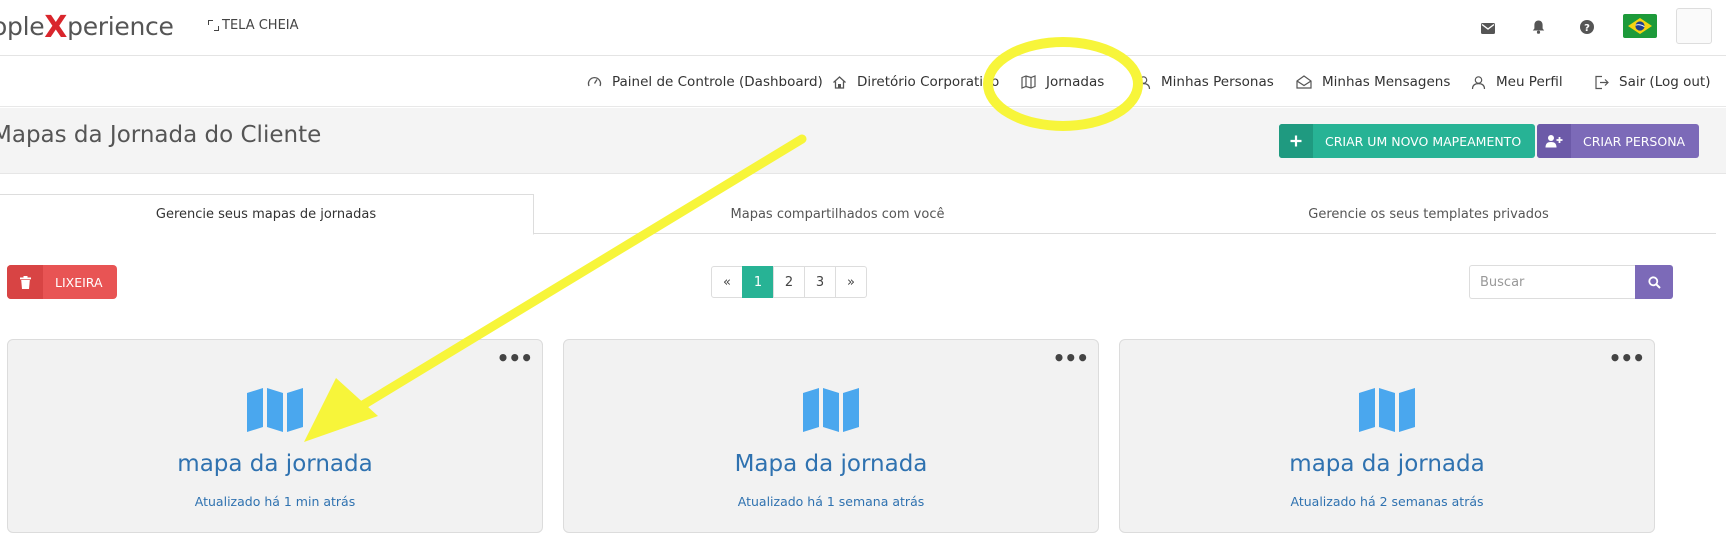 The height and width of the screenshot is (540, 1726). I want to click on create-persona-button: CRIAR PERSONA, so click(1618, 141).